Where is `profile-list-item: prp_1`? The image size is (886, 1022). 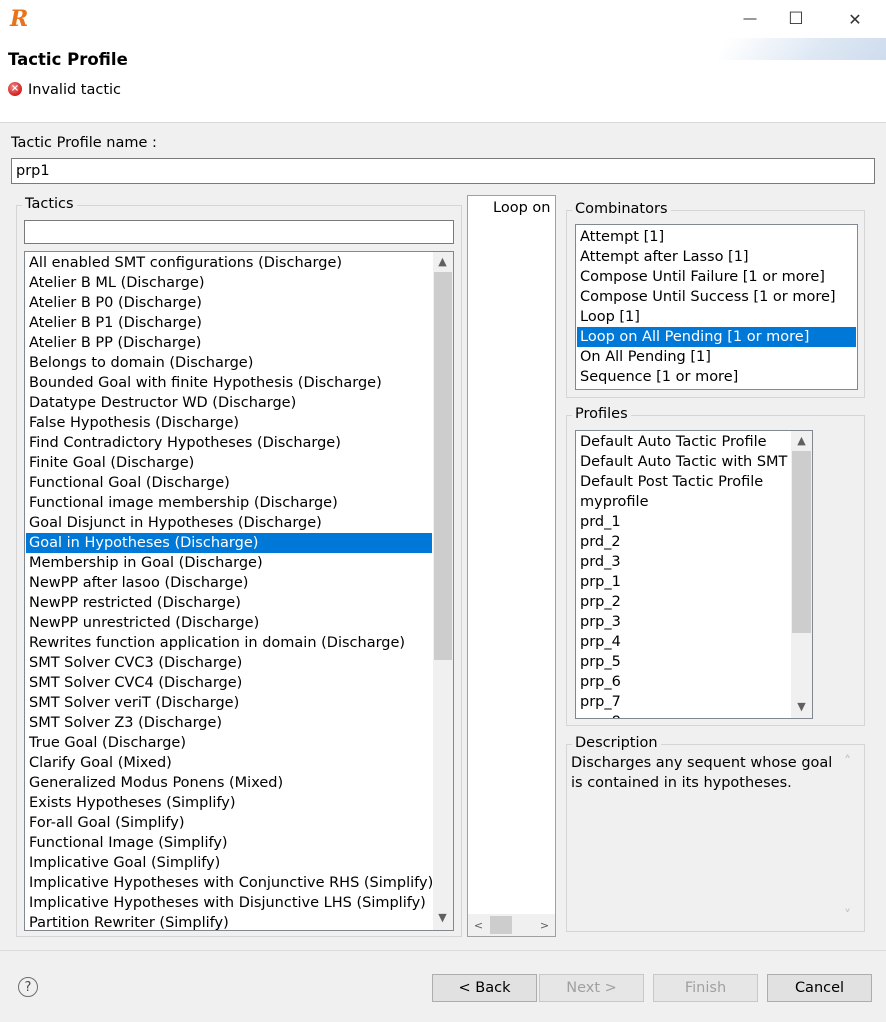
profile-list-item: prp_1 is located at coordinates (684, 582).